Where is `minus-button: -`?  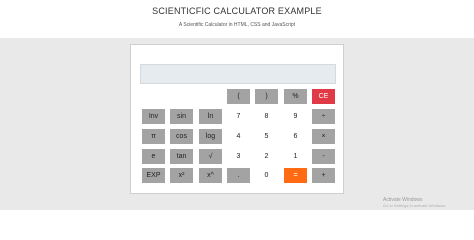 minus-button: - is located at coordinates (323, 156).